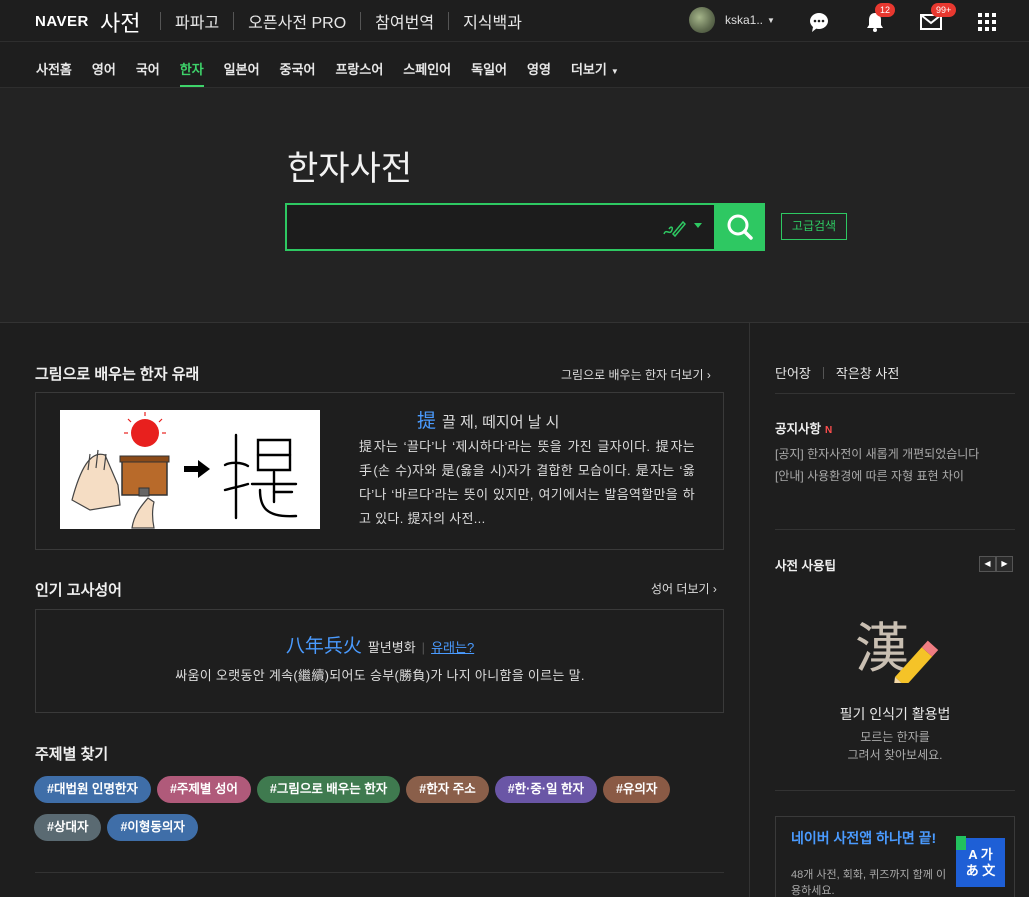 Image resolution: width=1029 pixels, height=897 pixels. I want to click on theme-tag: #한자 주소, so click(447, 789).